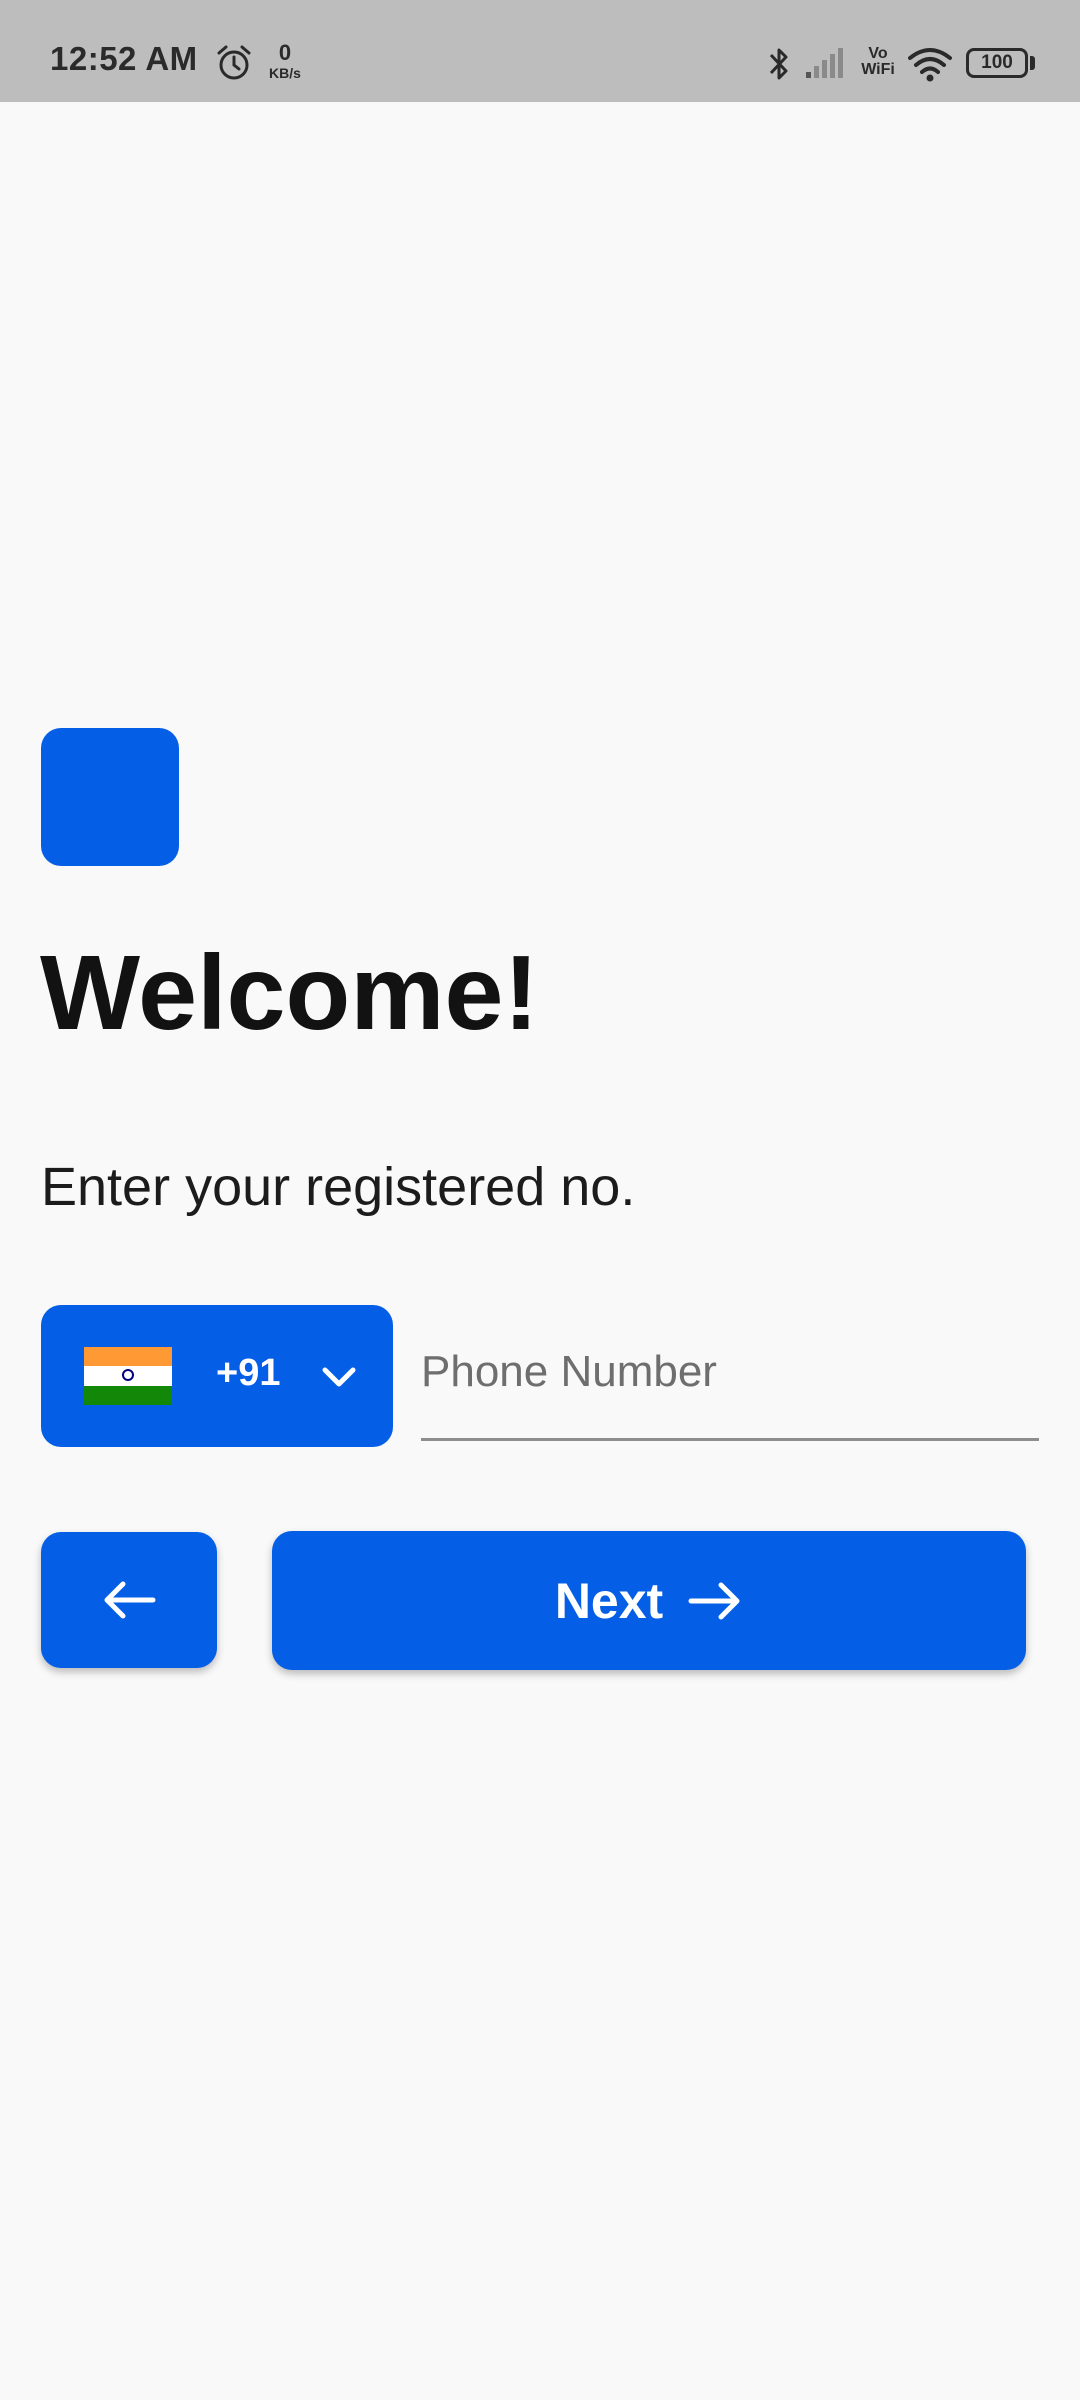 This screenshot has height=2400, width=1080. I want to click on battery-level: 100, so click(997, 62).